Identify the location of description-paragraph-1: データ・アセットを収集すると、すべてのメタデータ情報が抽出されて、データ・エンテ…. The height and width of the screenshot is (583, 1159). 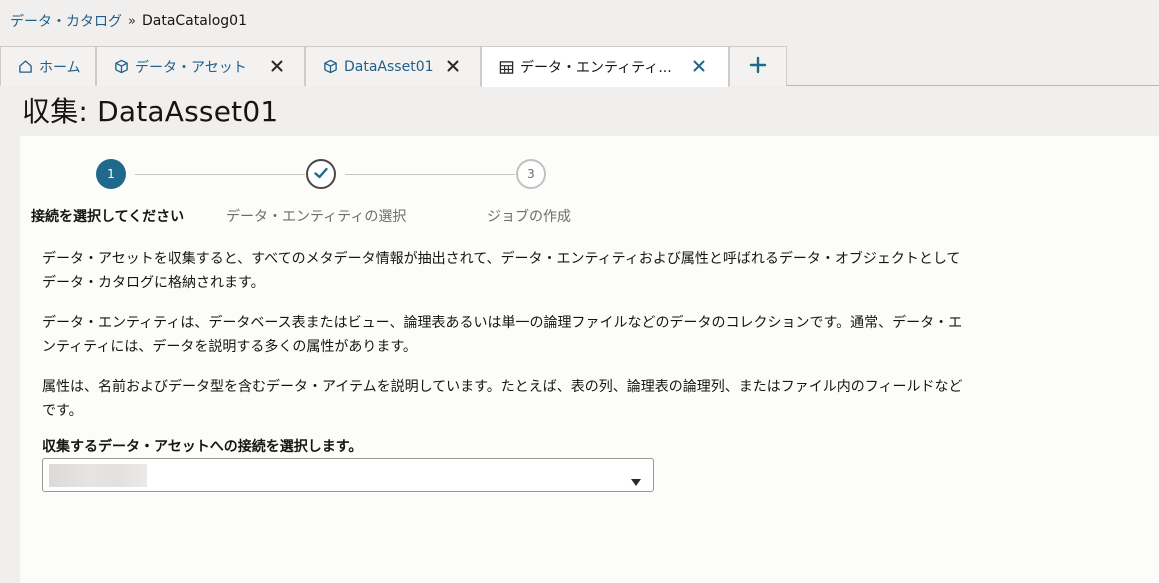
(501, 271).